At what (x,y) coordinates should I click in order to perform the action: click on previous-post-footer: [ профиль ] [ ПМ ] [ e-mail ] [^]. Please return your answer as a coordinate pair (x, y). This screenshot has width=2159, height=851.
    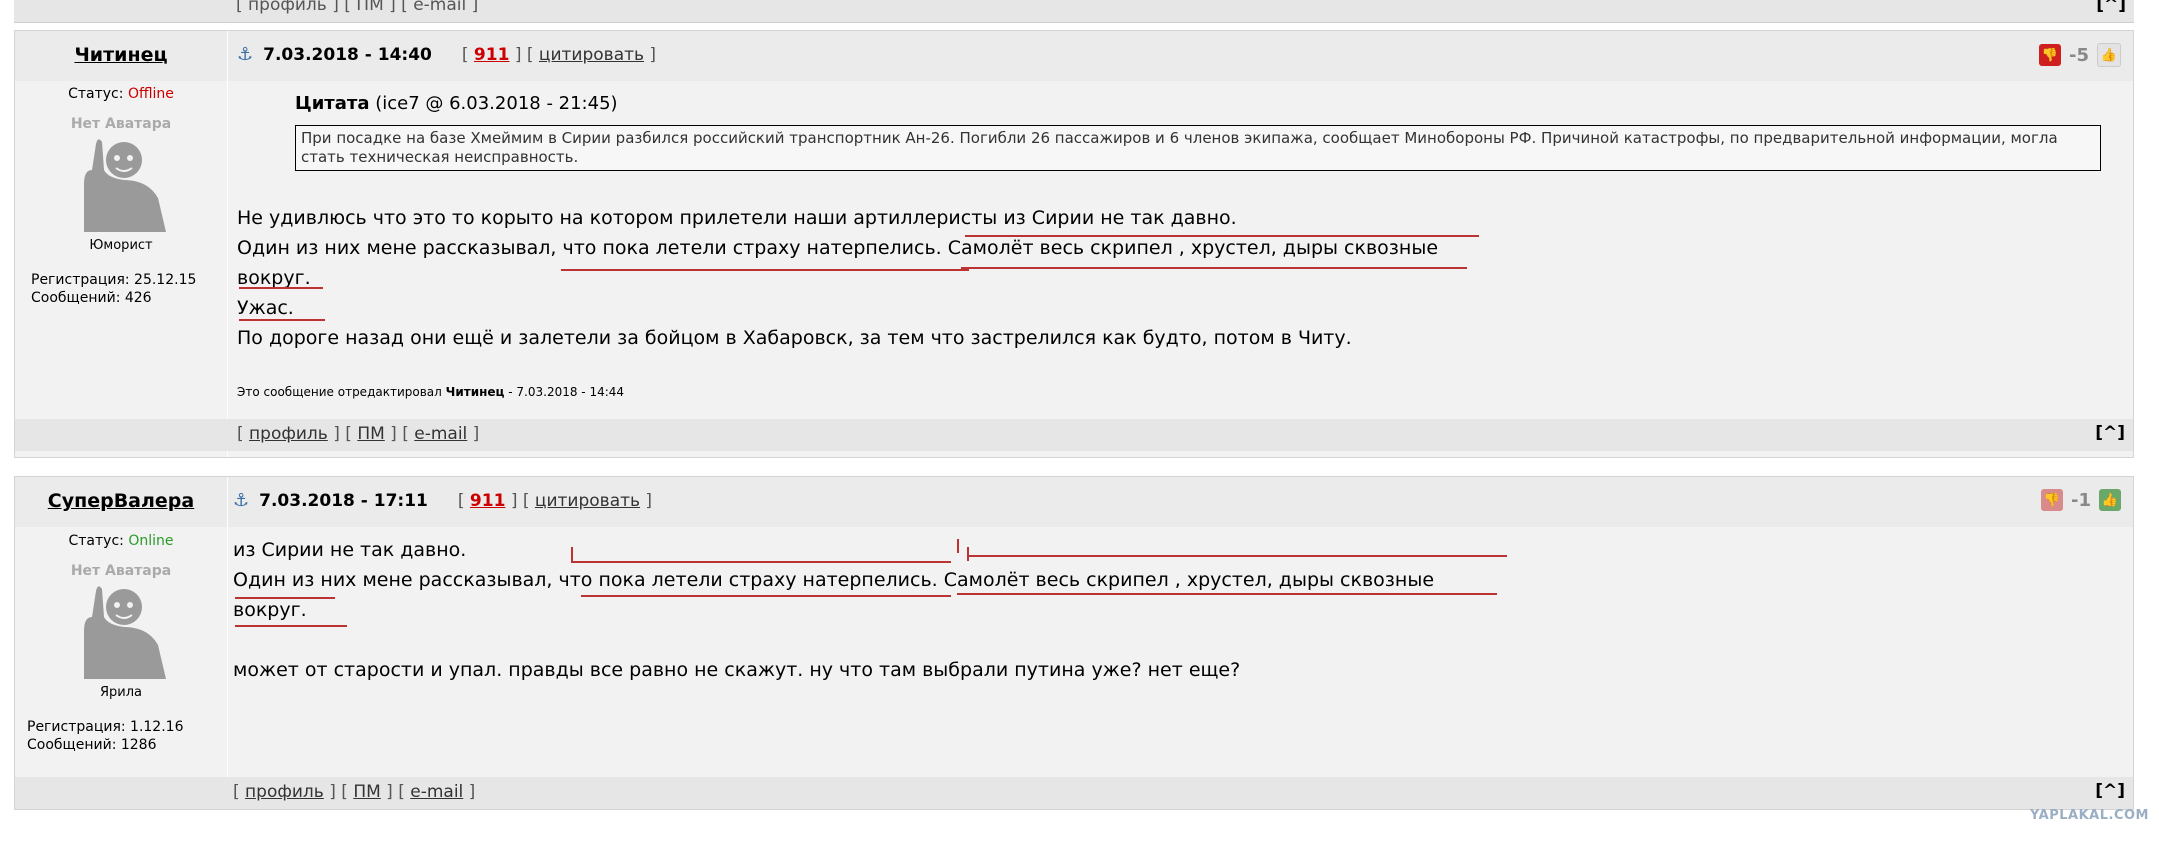
    Looking at the image, I should click on (1074, 11).